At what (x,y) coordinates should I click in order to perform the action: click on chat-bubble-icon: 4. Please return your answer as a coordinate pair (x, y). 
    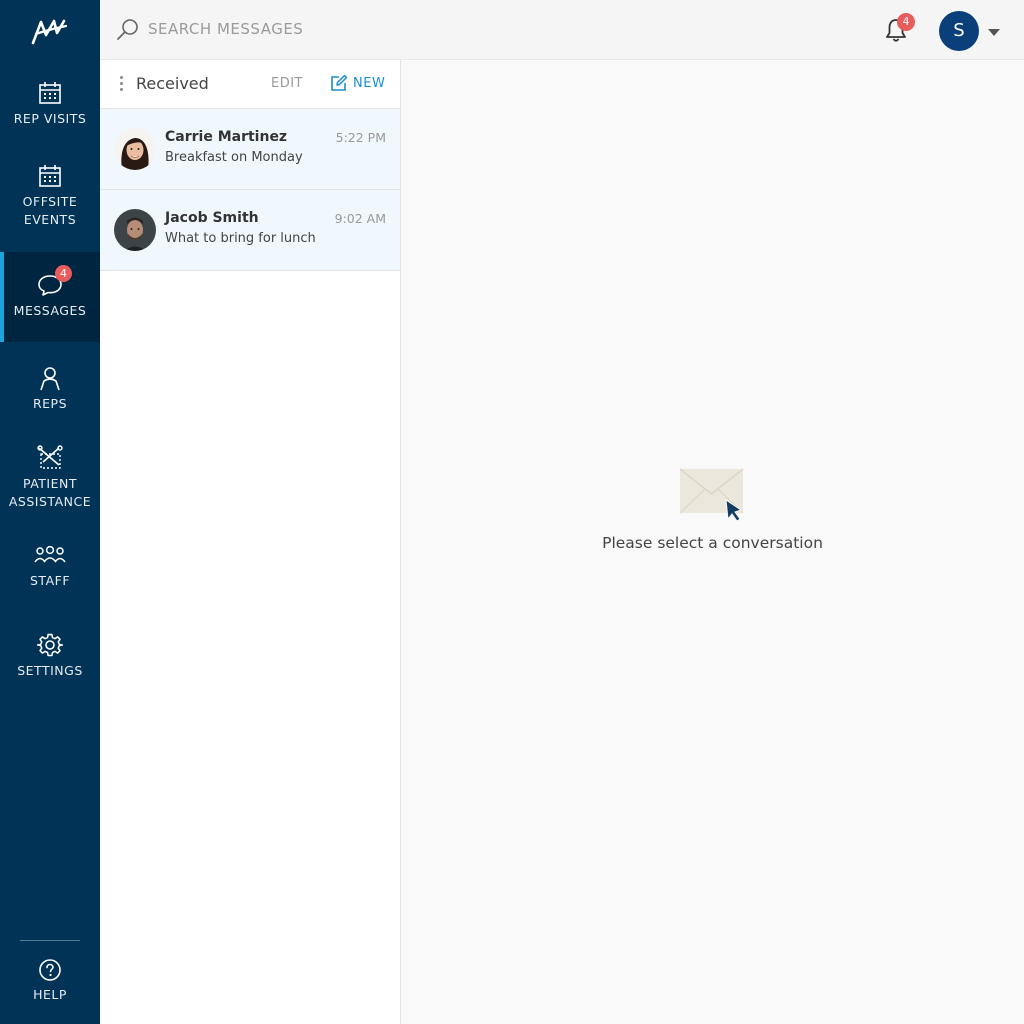
    Looking at the image, I should click on (54, 281).